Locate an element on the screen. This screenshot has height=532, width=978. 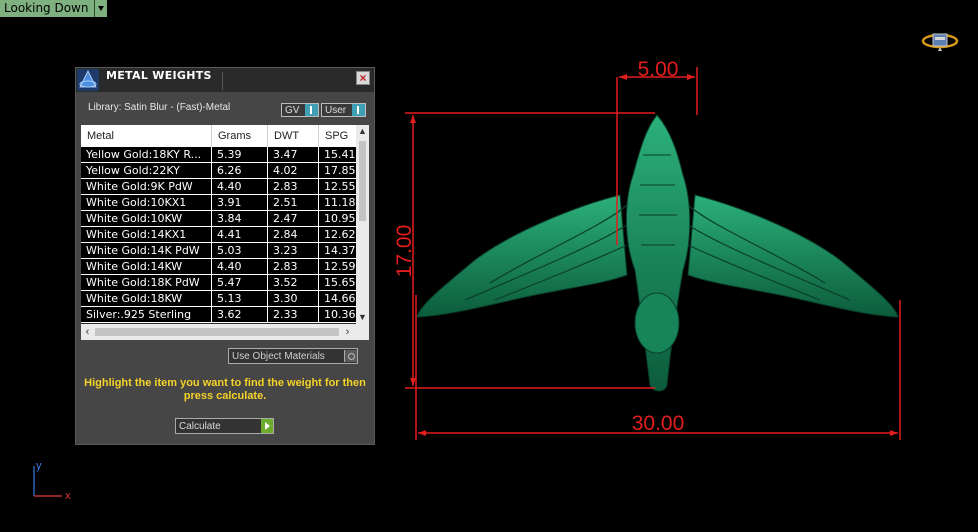
cell-spg: 15.41 is located at coordinates (340, 154).